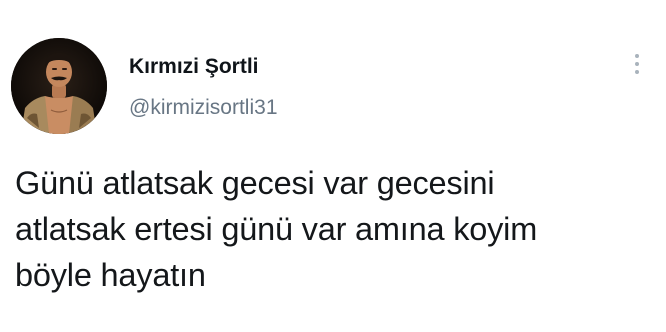  Describe the element at coordinates (203, 108) in the screenshot. I see `author-handle: @kirmizisortli31` at that location.